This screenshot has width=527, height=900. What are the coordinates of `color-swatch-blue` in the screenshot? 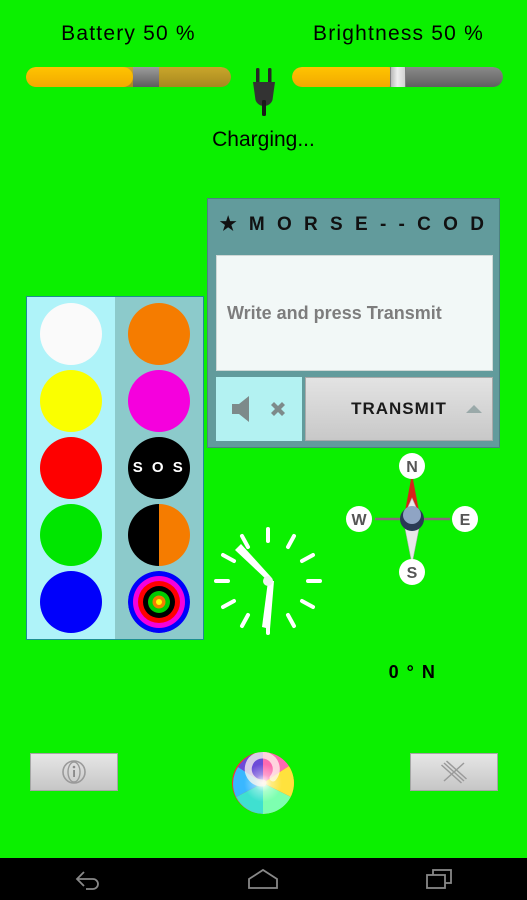 It's located at (71, 601).